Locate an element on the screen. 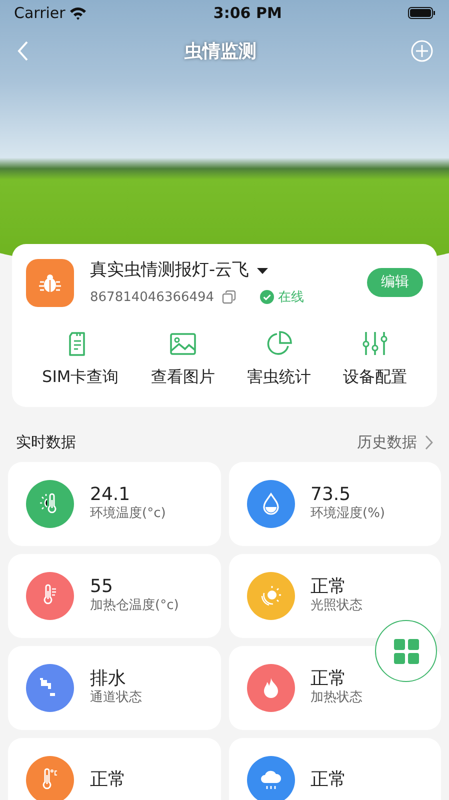 The width and height of the screenshot is (449, 800). sliders-icon is located at coordinates (375, 344).